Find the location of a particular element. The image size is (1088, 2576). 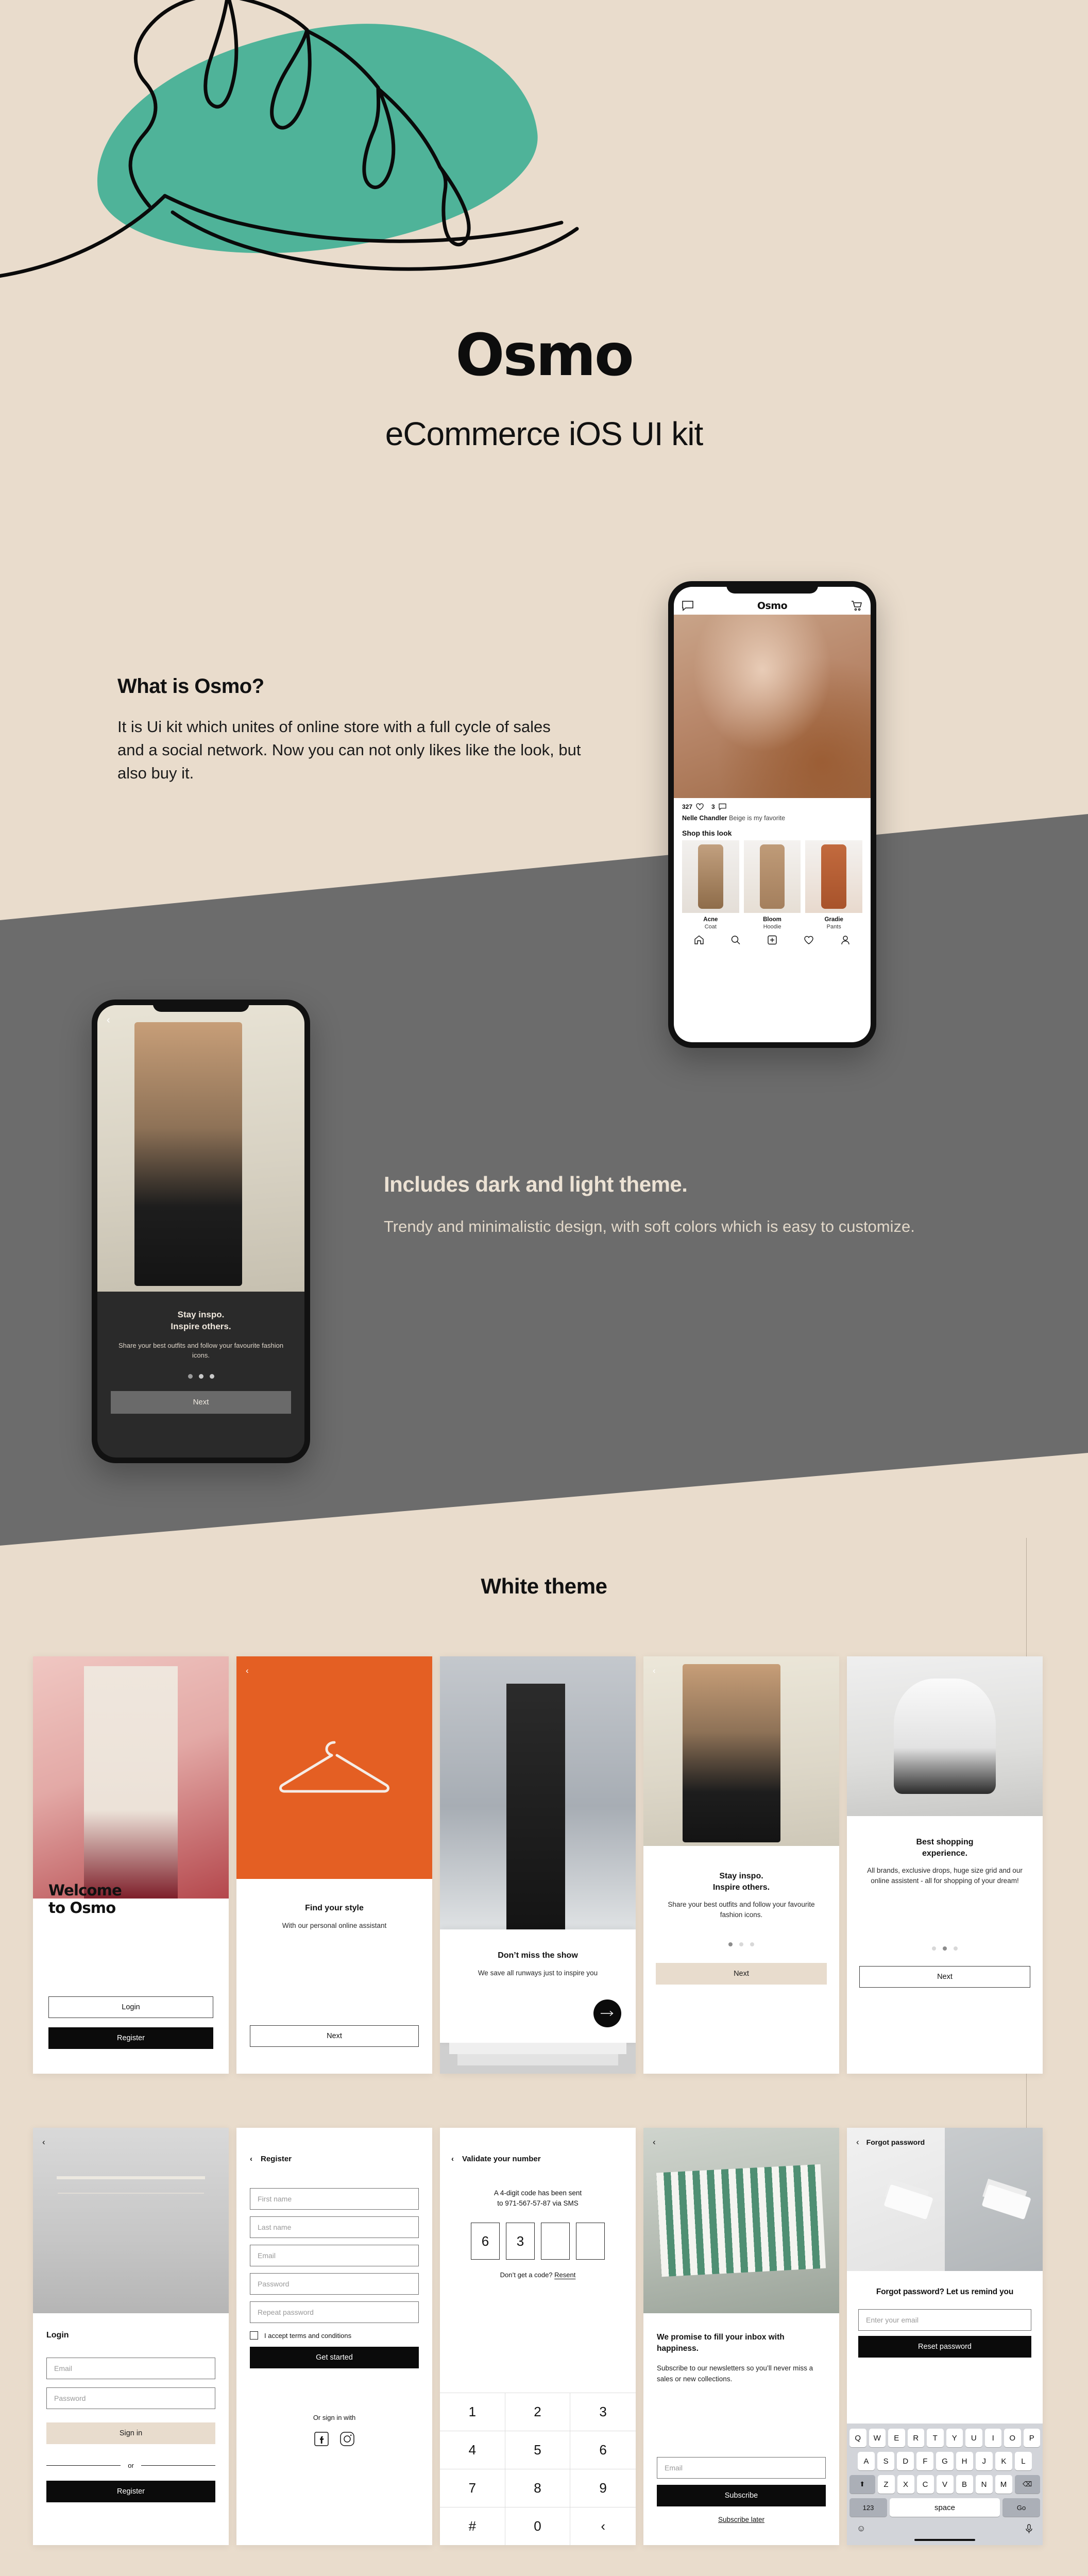

resend-link: Resent is located at coordinates (564, 2275).